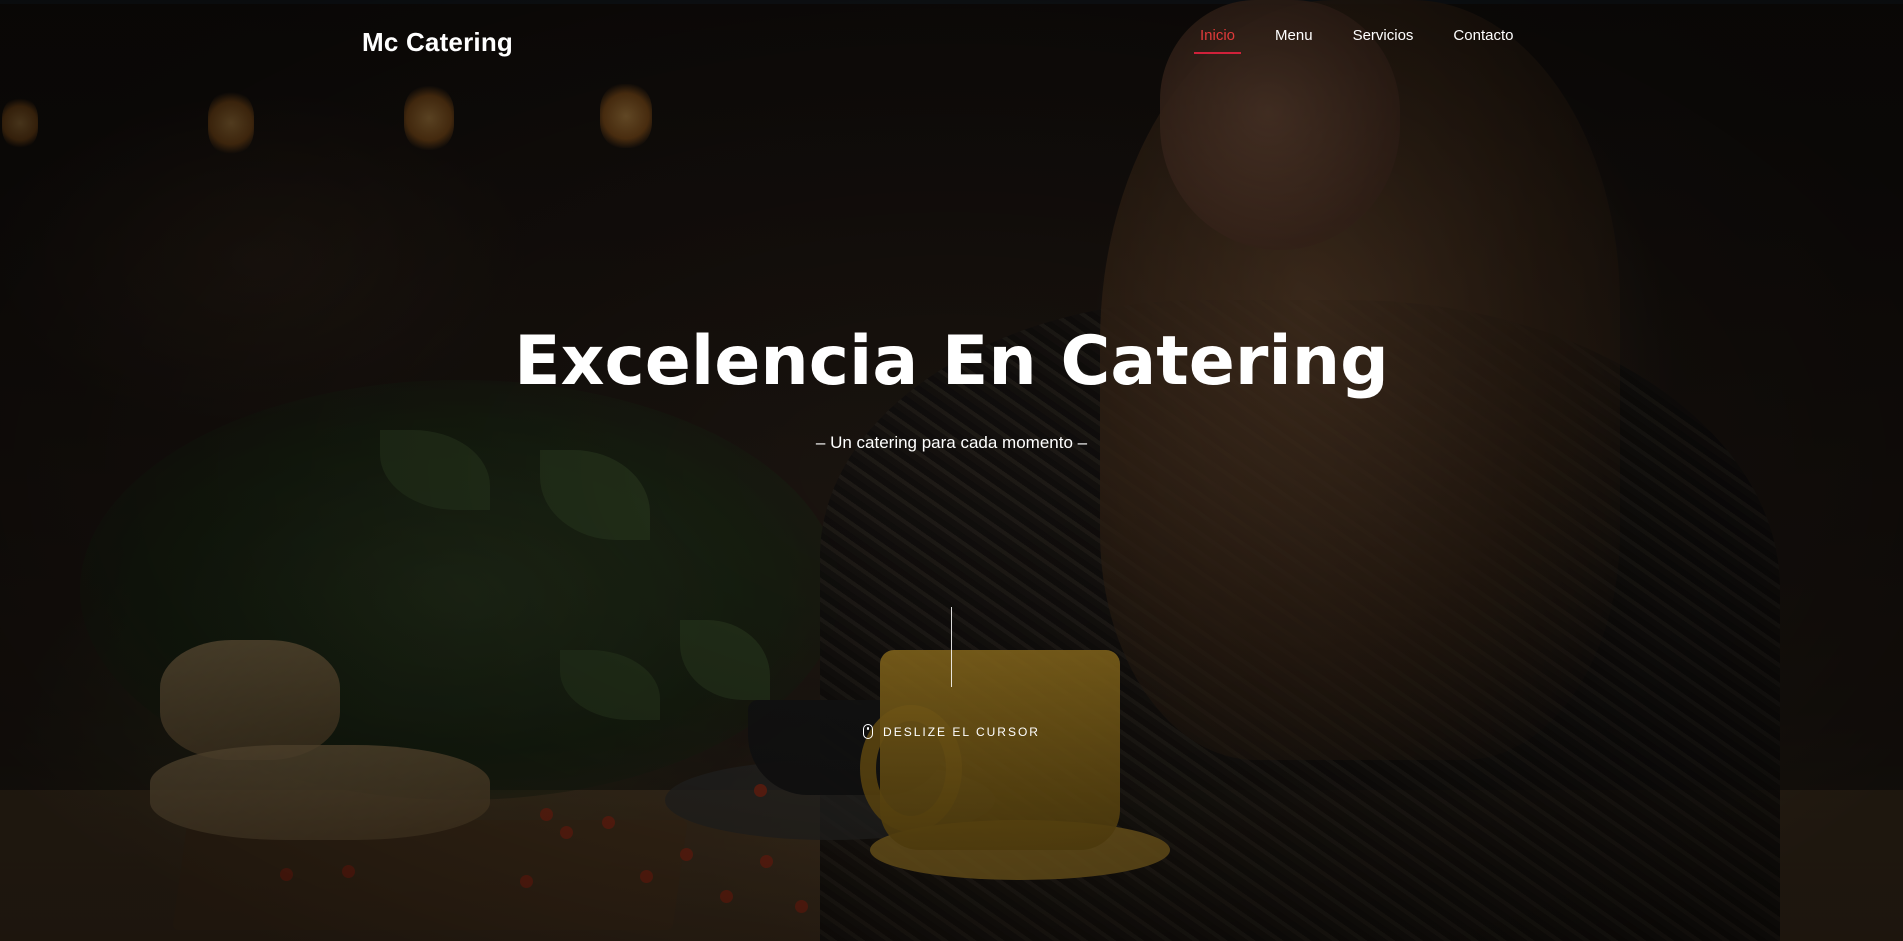 The image size is (1903, 941). Describe the element at coordinates (868, 731) in the screenshot. I see `mouse-icon` at that location.